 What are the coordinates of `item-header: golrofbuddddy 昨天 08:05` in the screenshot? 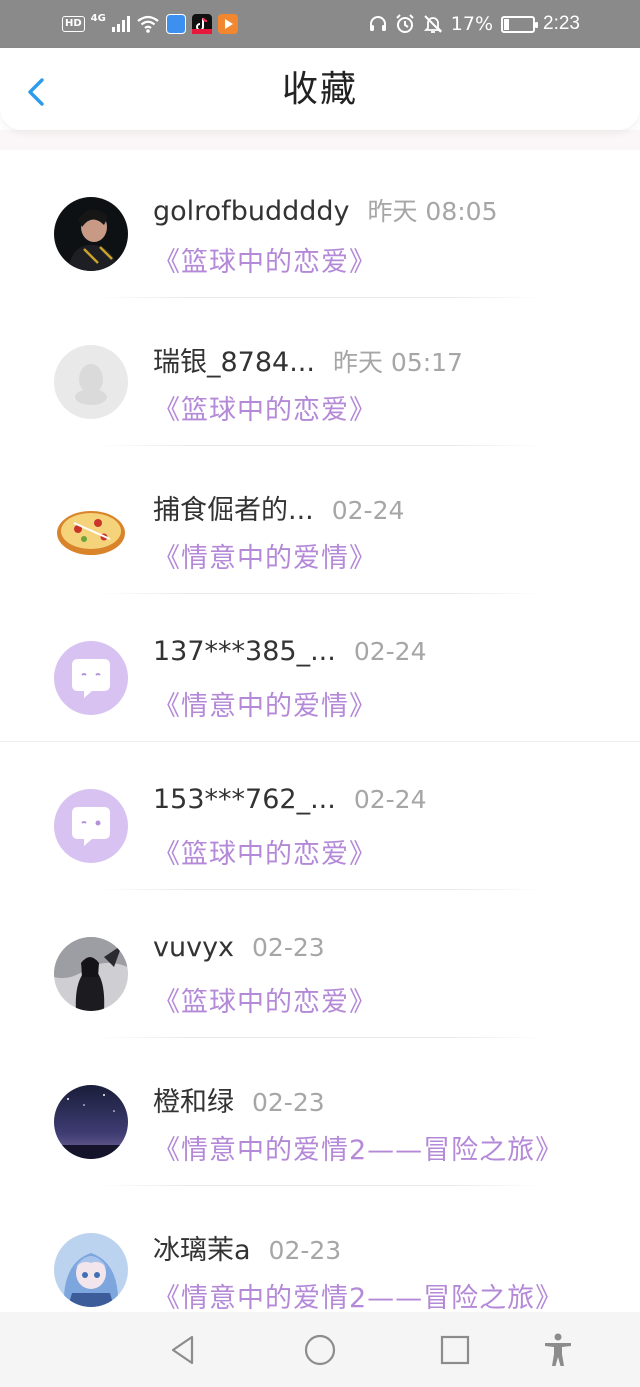 It's located at (325, 210).